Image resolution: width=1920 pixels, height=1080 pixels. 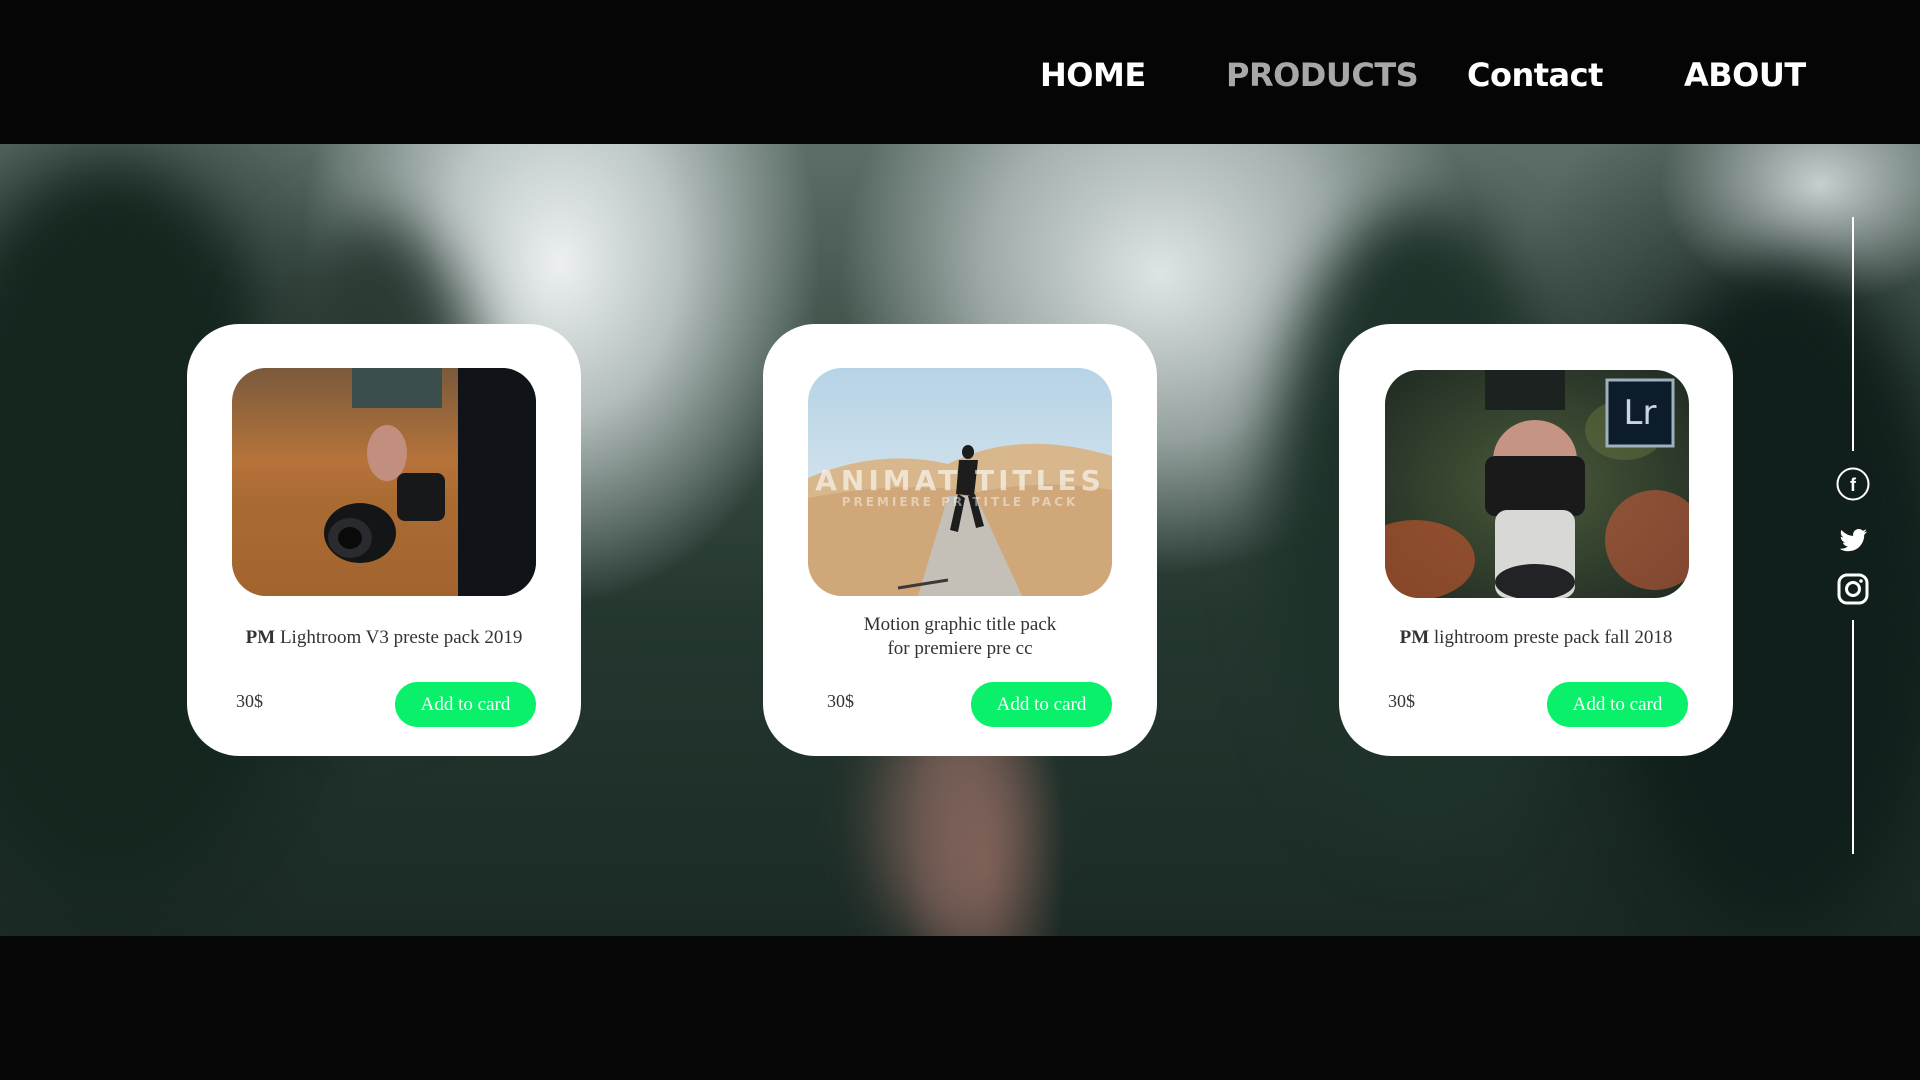 I want to click on nav-home: HOME, so click(x=1093, y=75).